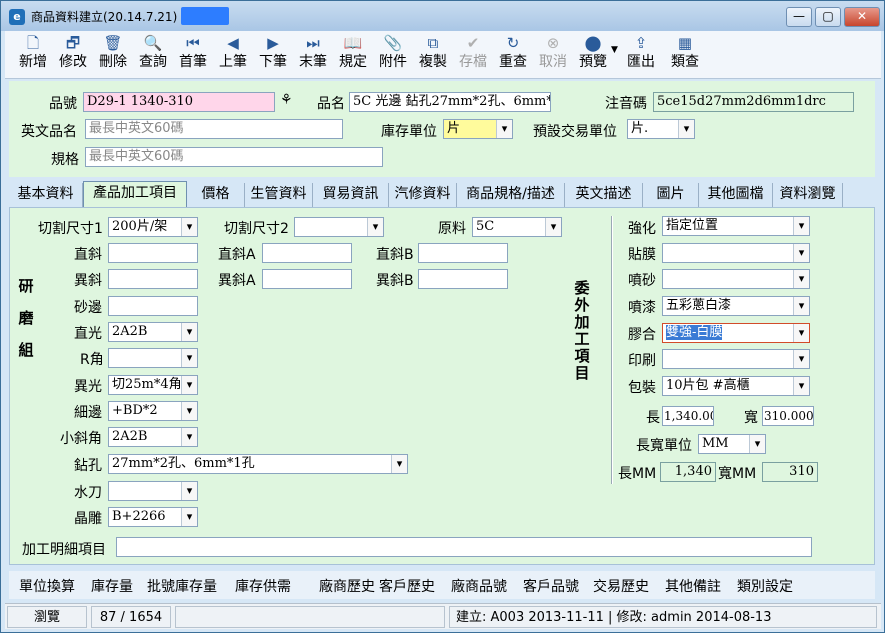  Describe the element at coordinates (88, 493) in the screenshot. I see `water-knife-label: 水刀` at that location.